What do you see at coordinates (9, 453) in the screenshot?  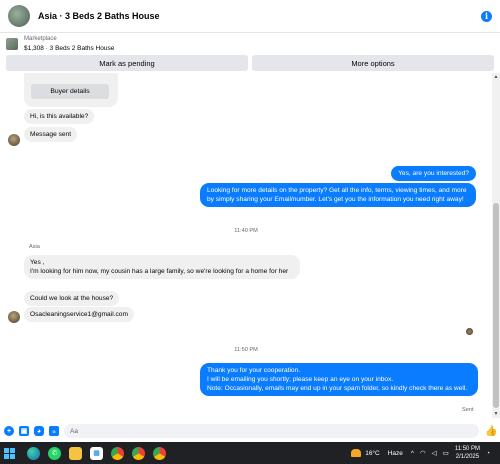 I see `windows-start-icon` at bounding box center [9, 453].